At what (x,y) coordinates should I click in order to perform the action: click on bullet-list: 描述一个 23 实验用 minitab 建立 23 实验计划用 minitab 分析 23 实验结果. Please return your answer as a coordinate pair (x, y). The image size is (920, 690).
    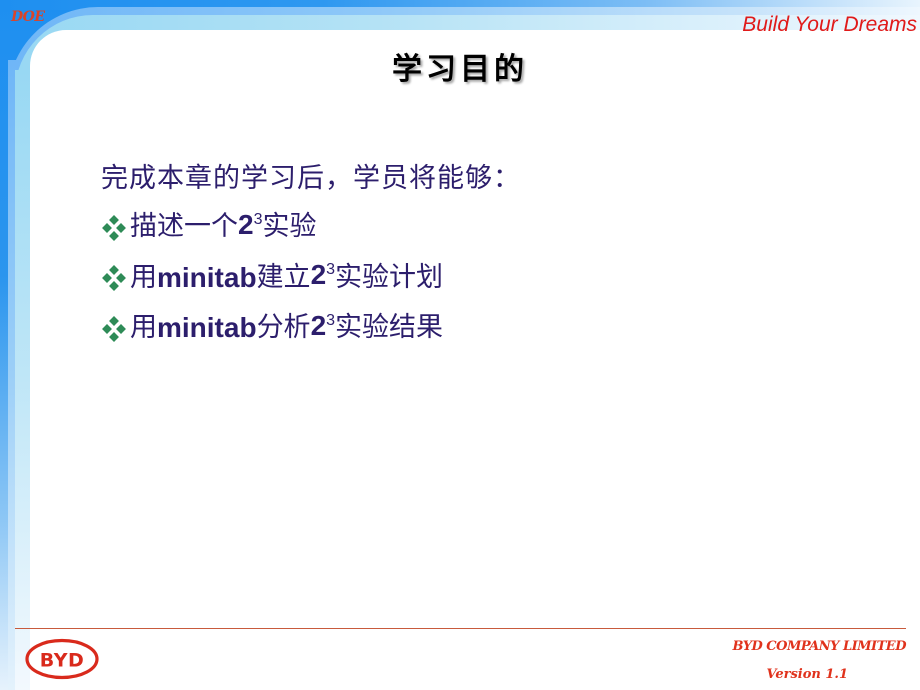
    Looking at the image, I should click on (311, 278).